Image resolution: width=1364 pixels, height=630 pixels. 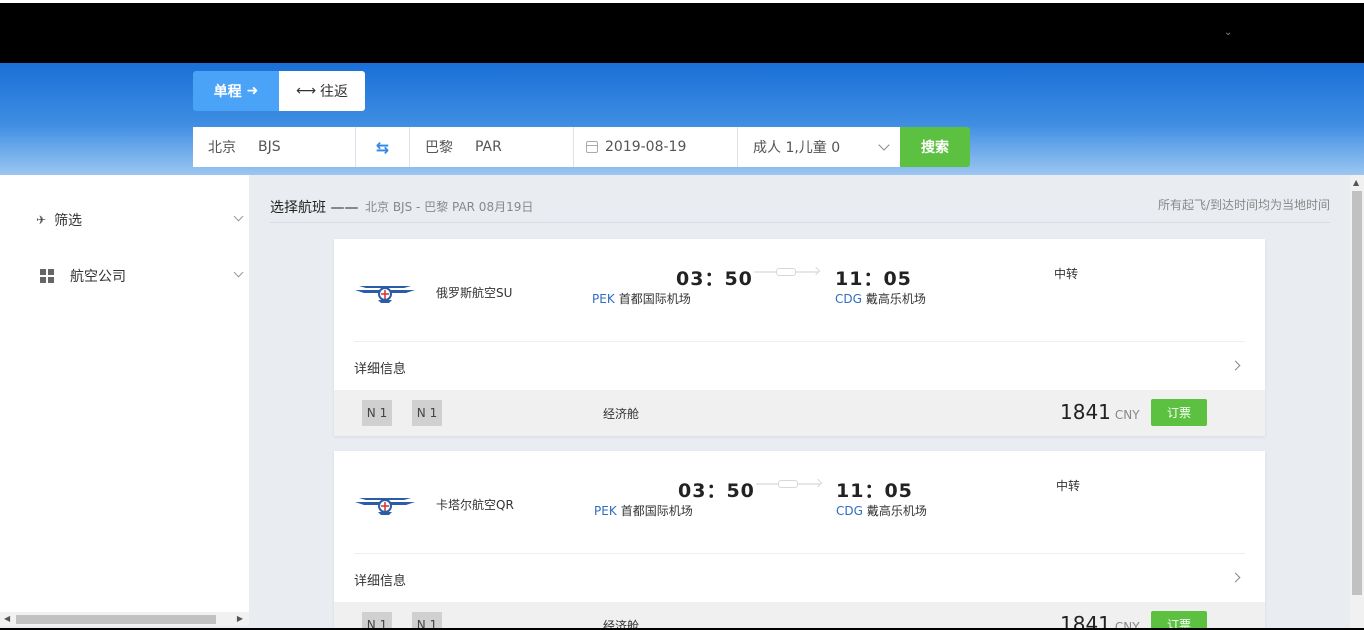 What do you see at coordinates (142, 220) in the screenshot?
I see `sidebar-item-filter: ✈ 筛选` at bounding box center [142, 220].